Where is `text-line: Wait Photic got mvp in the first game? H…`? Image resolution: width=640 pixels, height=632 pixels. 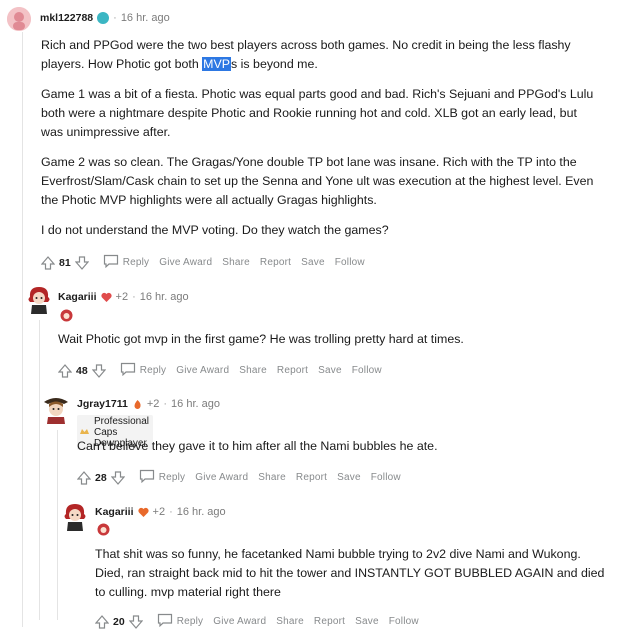
text-line: Wait Photic got mvp in the first game? H… is located at coordinates (261, 339).